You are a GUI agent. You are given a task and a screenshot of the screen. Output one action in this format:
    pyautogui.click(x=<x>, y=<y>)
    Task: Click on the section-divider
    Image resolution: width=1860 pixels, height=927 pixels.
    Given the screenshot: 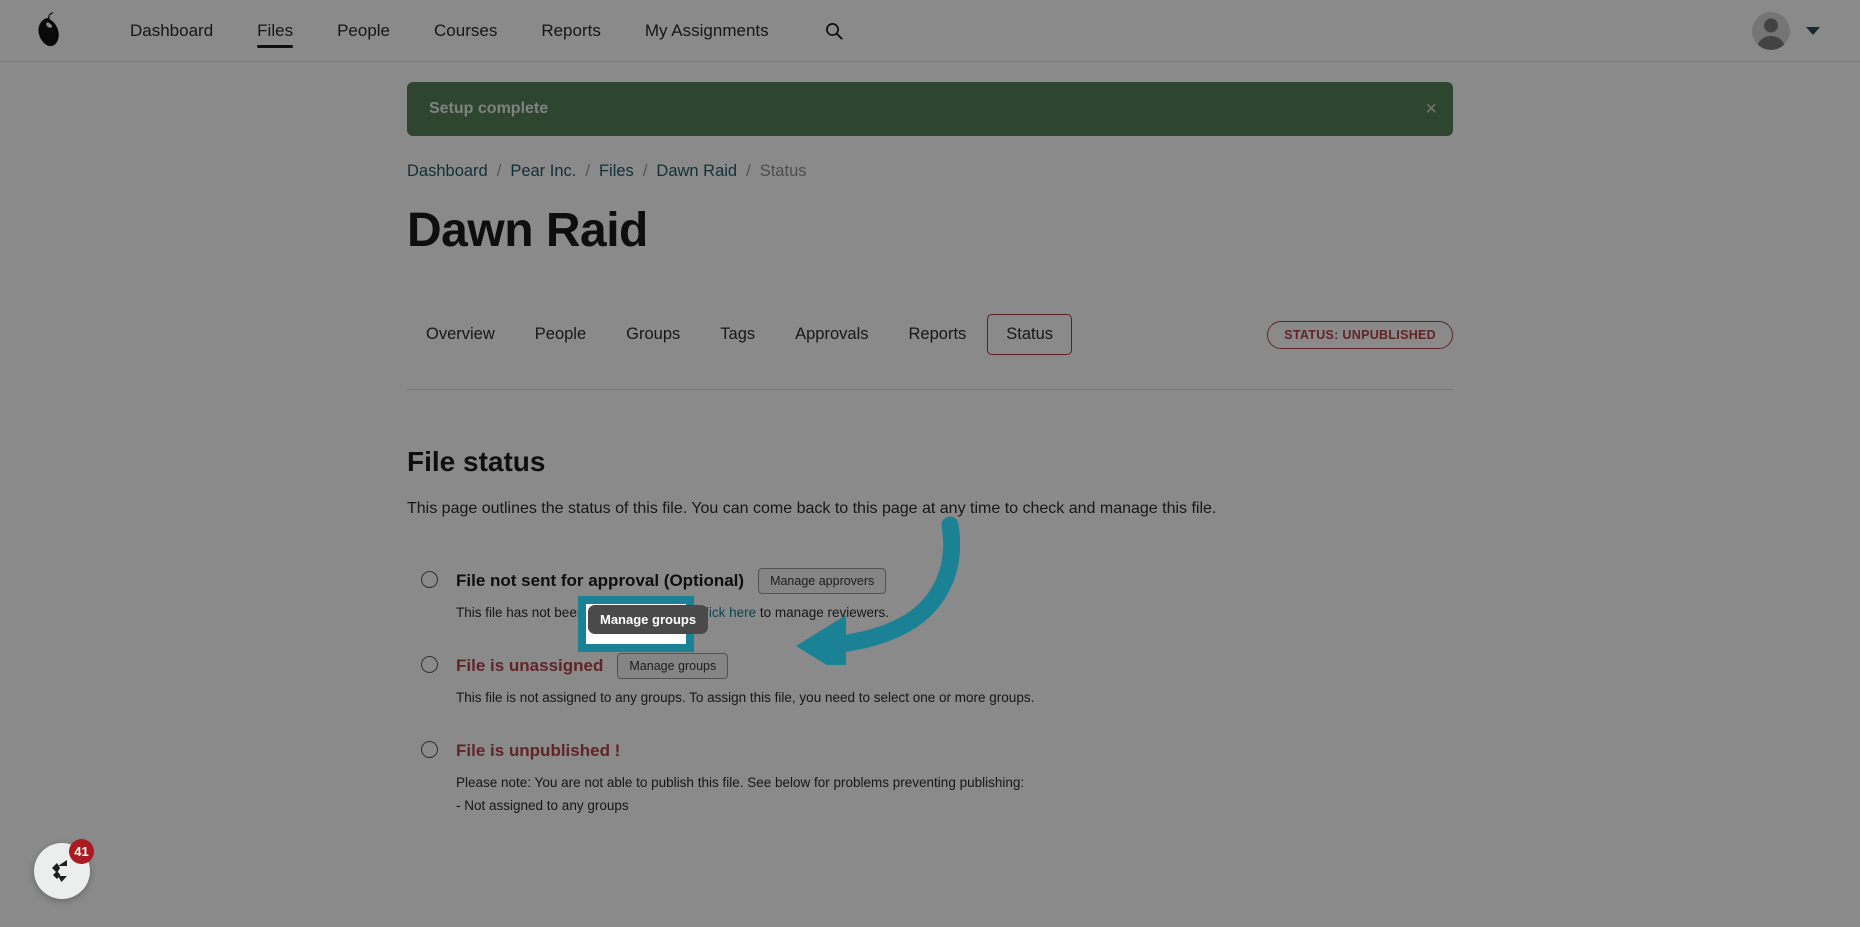 What is the action you would take?
    pyautogui.click(x=930, y=389)
    